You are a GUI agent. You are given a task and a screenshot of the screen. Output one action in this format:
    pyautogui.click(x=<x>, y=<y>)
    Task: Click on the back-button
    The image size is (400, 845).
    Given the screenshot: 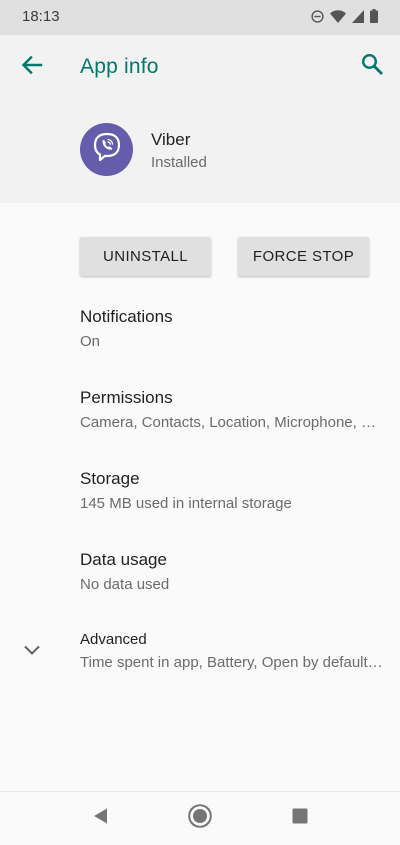 What is the action you would take?
    pyautogui.click(x=32, y=67)
    